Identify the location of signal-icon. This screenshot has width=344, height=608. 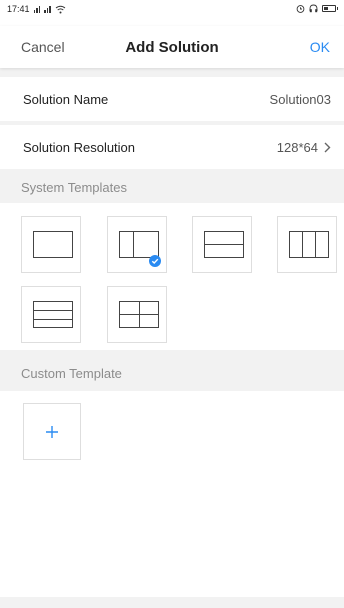
(37, 9).